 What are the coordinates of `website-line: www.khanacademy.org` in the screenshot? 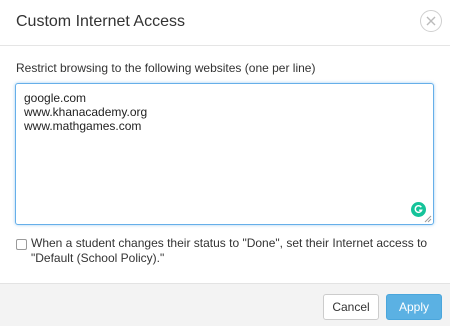 It's located at (86, 112).